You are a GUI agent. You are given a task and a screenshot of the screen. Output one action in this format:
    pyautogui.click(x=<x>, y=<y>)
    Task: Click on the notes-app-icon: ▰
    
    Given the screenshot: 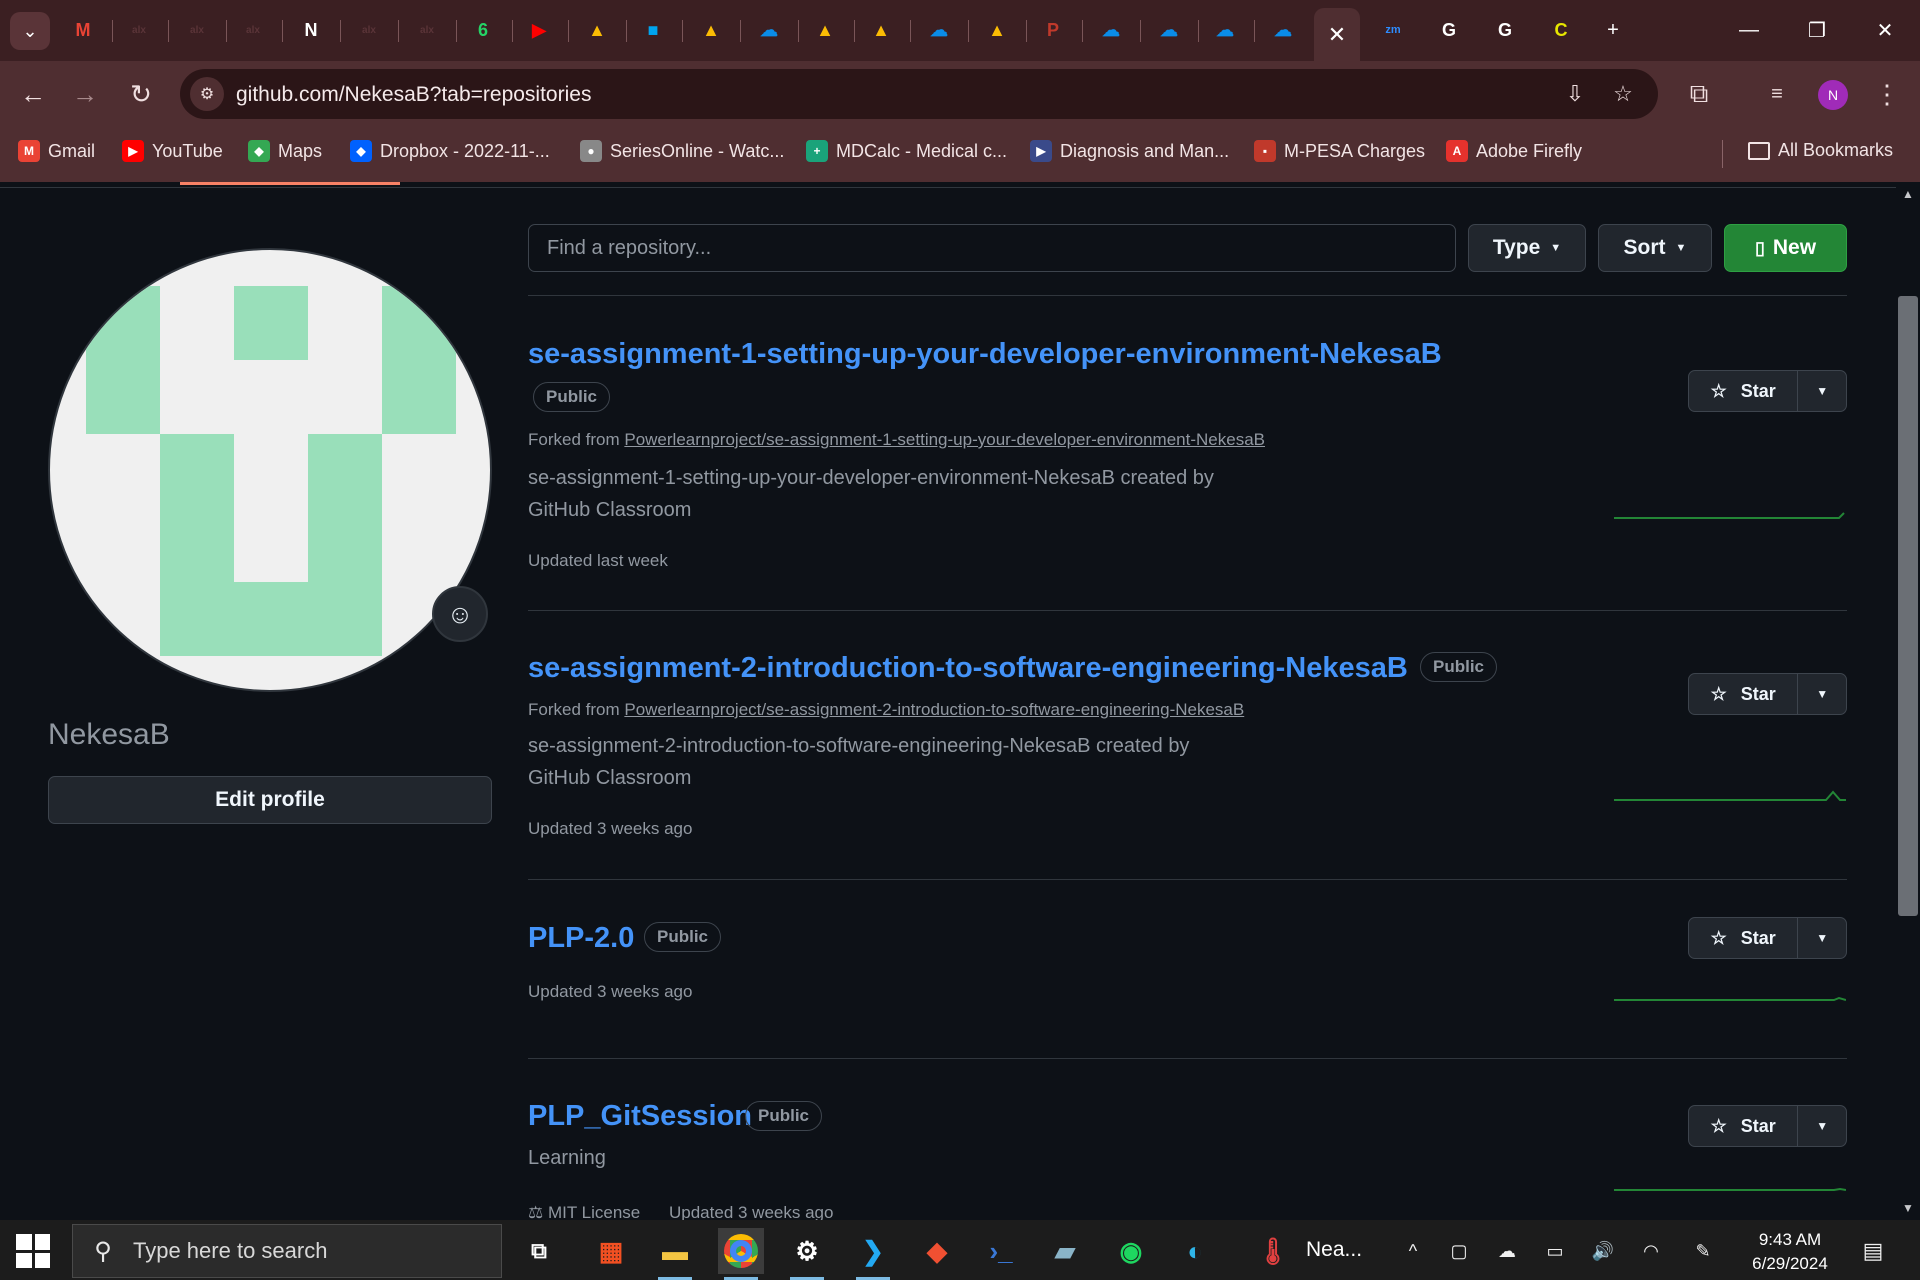 What is the action you would take?
    pyautogui.click(x=1065, y=1251)
    